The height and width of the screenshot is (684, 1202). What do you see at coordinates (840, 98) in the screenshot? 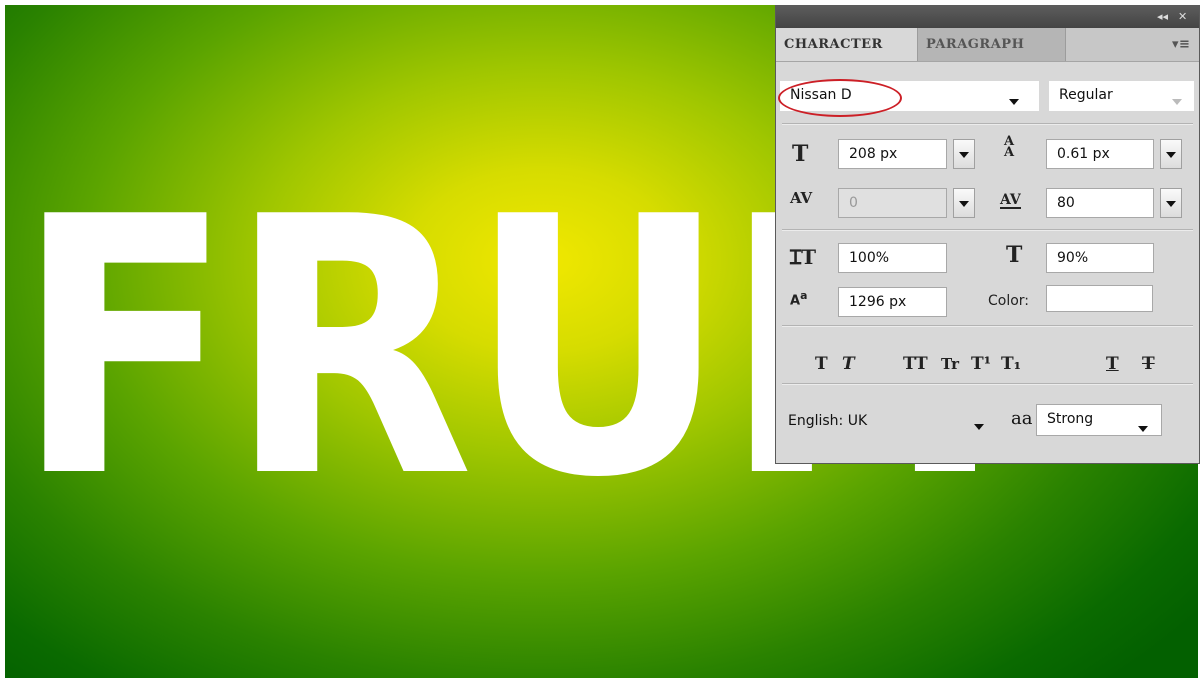
I see `font-family-highlight-ellipse` at bounding box center [840, 98].